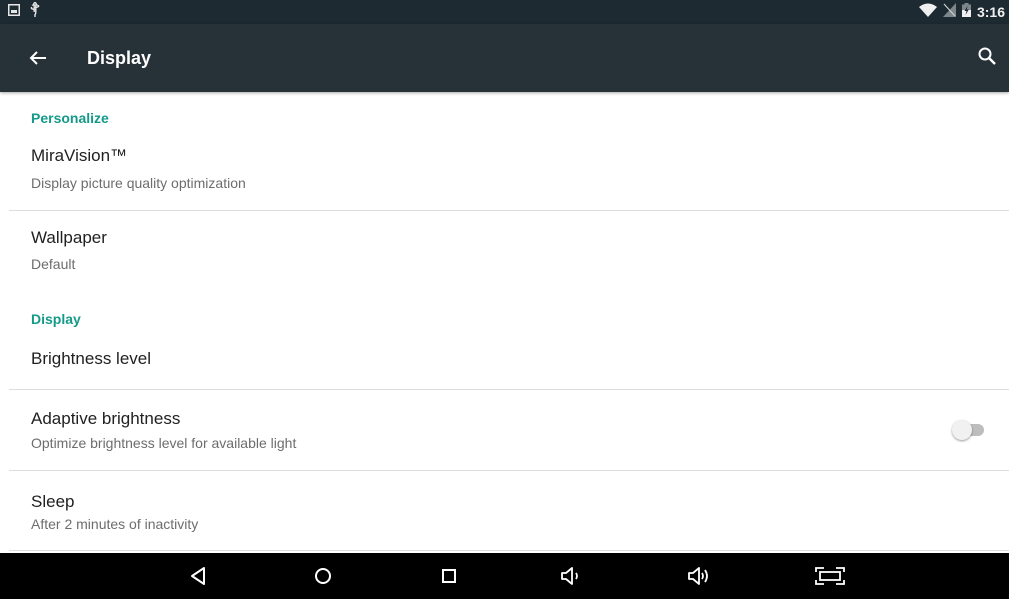 The height and width of the screenshot is (599, 1009). I want to click on home-circle-icon, so click(323, 576).